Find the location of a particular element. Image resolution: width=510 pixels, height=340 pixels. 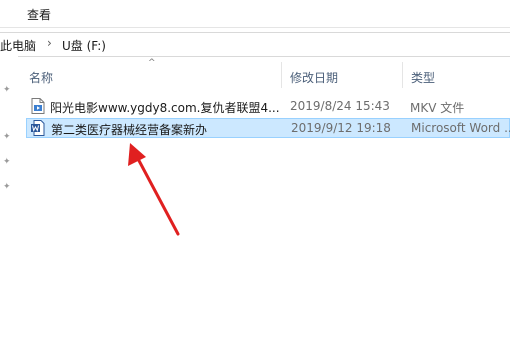

file-type: MKV 文件 is located at coordinates (437, 108).